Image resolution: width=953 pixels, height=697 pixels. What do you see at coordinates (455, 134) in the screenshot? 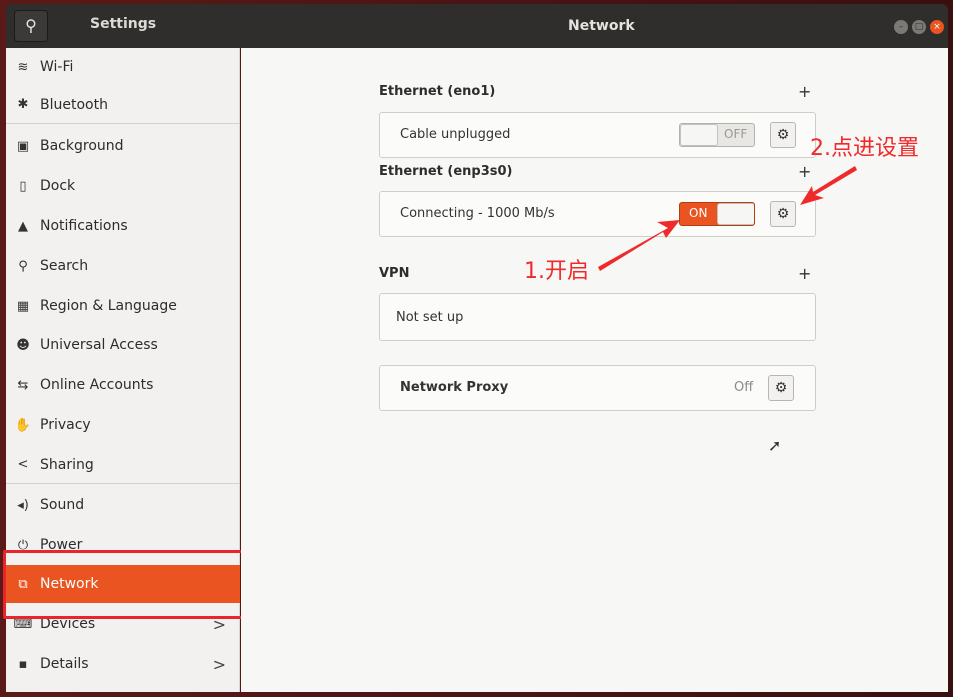
I see `eth1-status: Cable unplugged` at bounding box center [455, 134].